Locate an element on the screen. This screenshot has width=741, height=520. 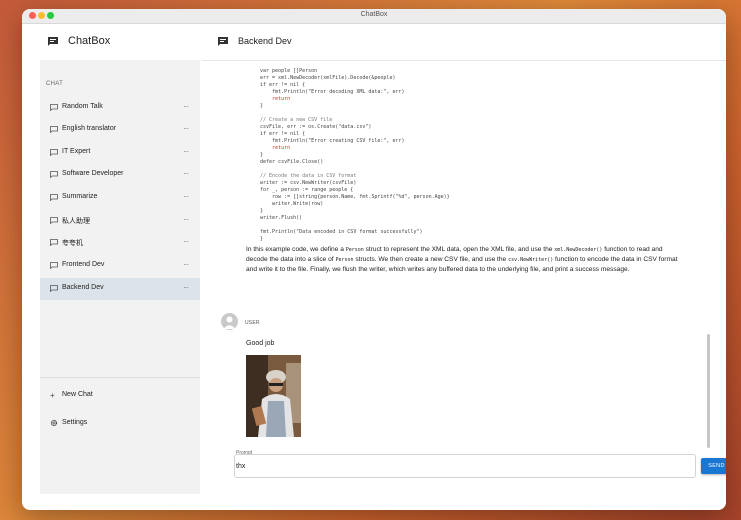
conversation-item: IT Expert ··· is located at coordinates (120, 153).